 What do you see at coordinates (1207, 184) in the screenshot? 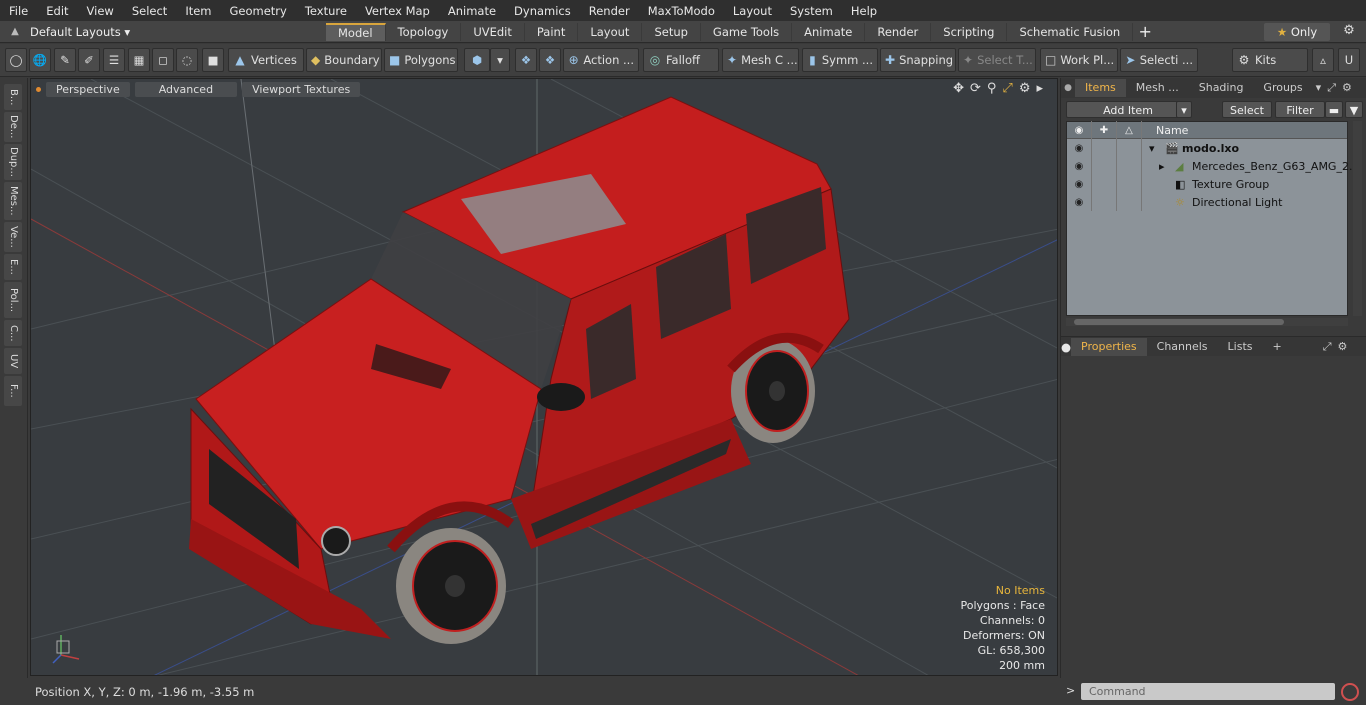
I see `list-item: ◉ ◧ Texture Group` at bounding box center [1207, 184].